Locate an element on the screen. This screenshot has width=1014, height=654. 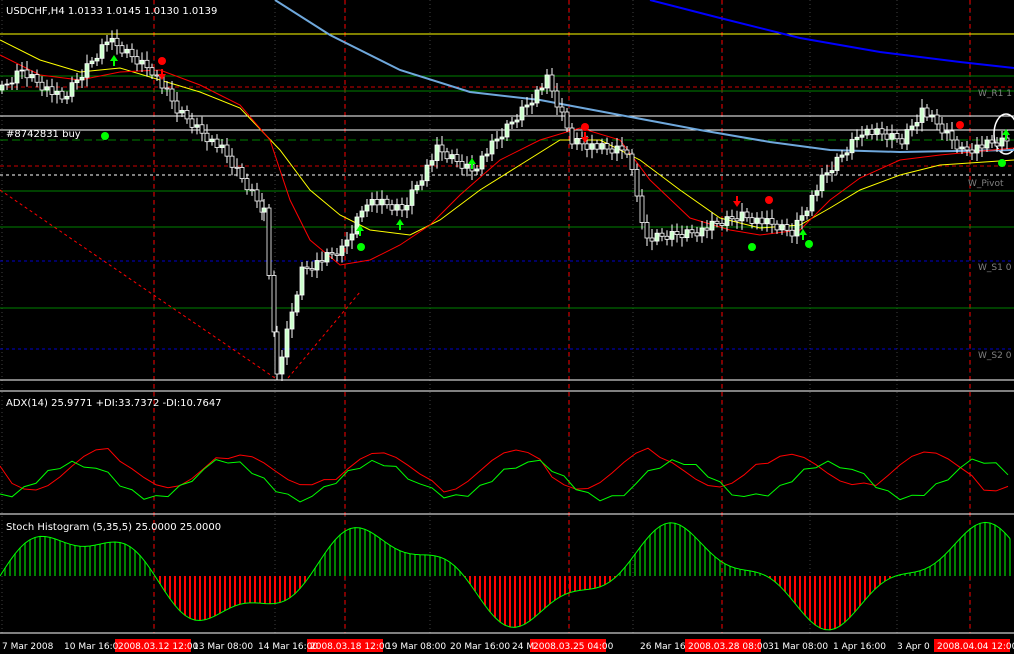
symbol-info: USDCHF,H4 1.0133 1.0145 1.0130 1.0139 is located at coordinates (111, 11).